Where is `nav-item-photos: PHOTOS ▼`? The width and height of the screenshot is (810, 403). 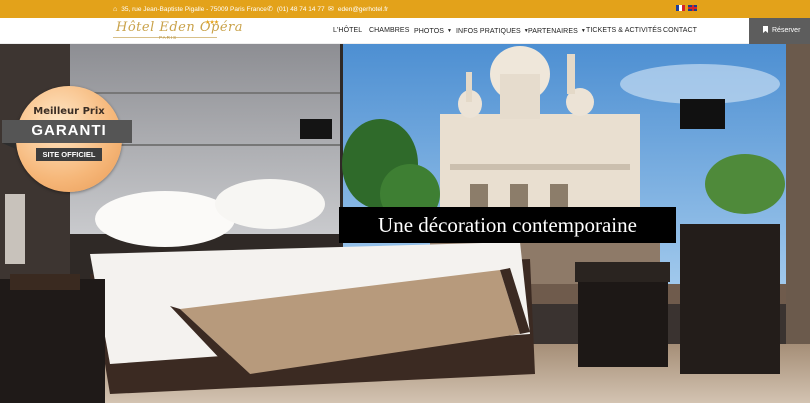
nav-item-photos: PHOTOS ▼ is located at coordinates (433, 31).